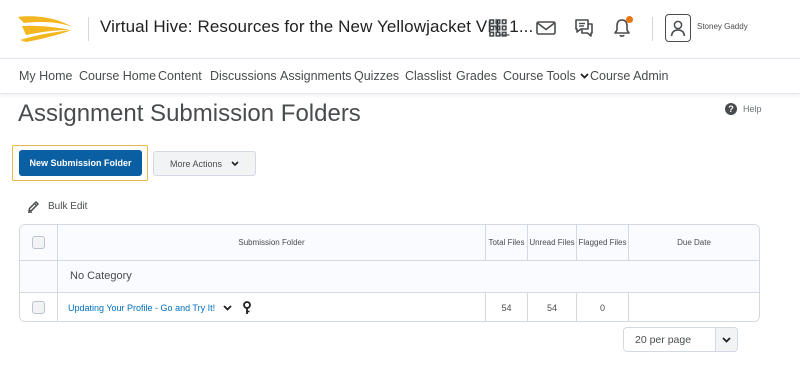  I want to click on nav-course-tools: Course Tools, so click(546, 76).